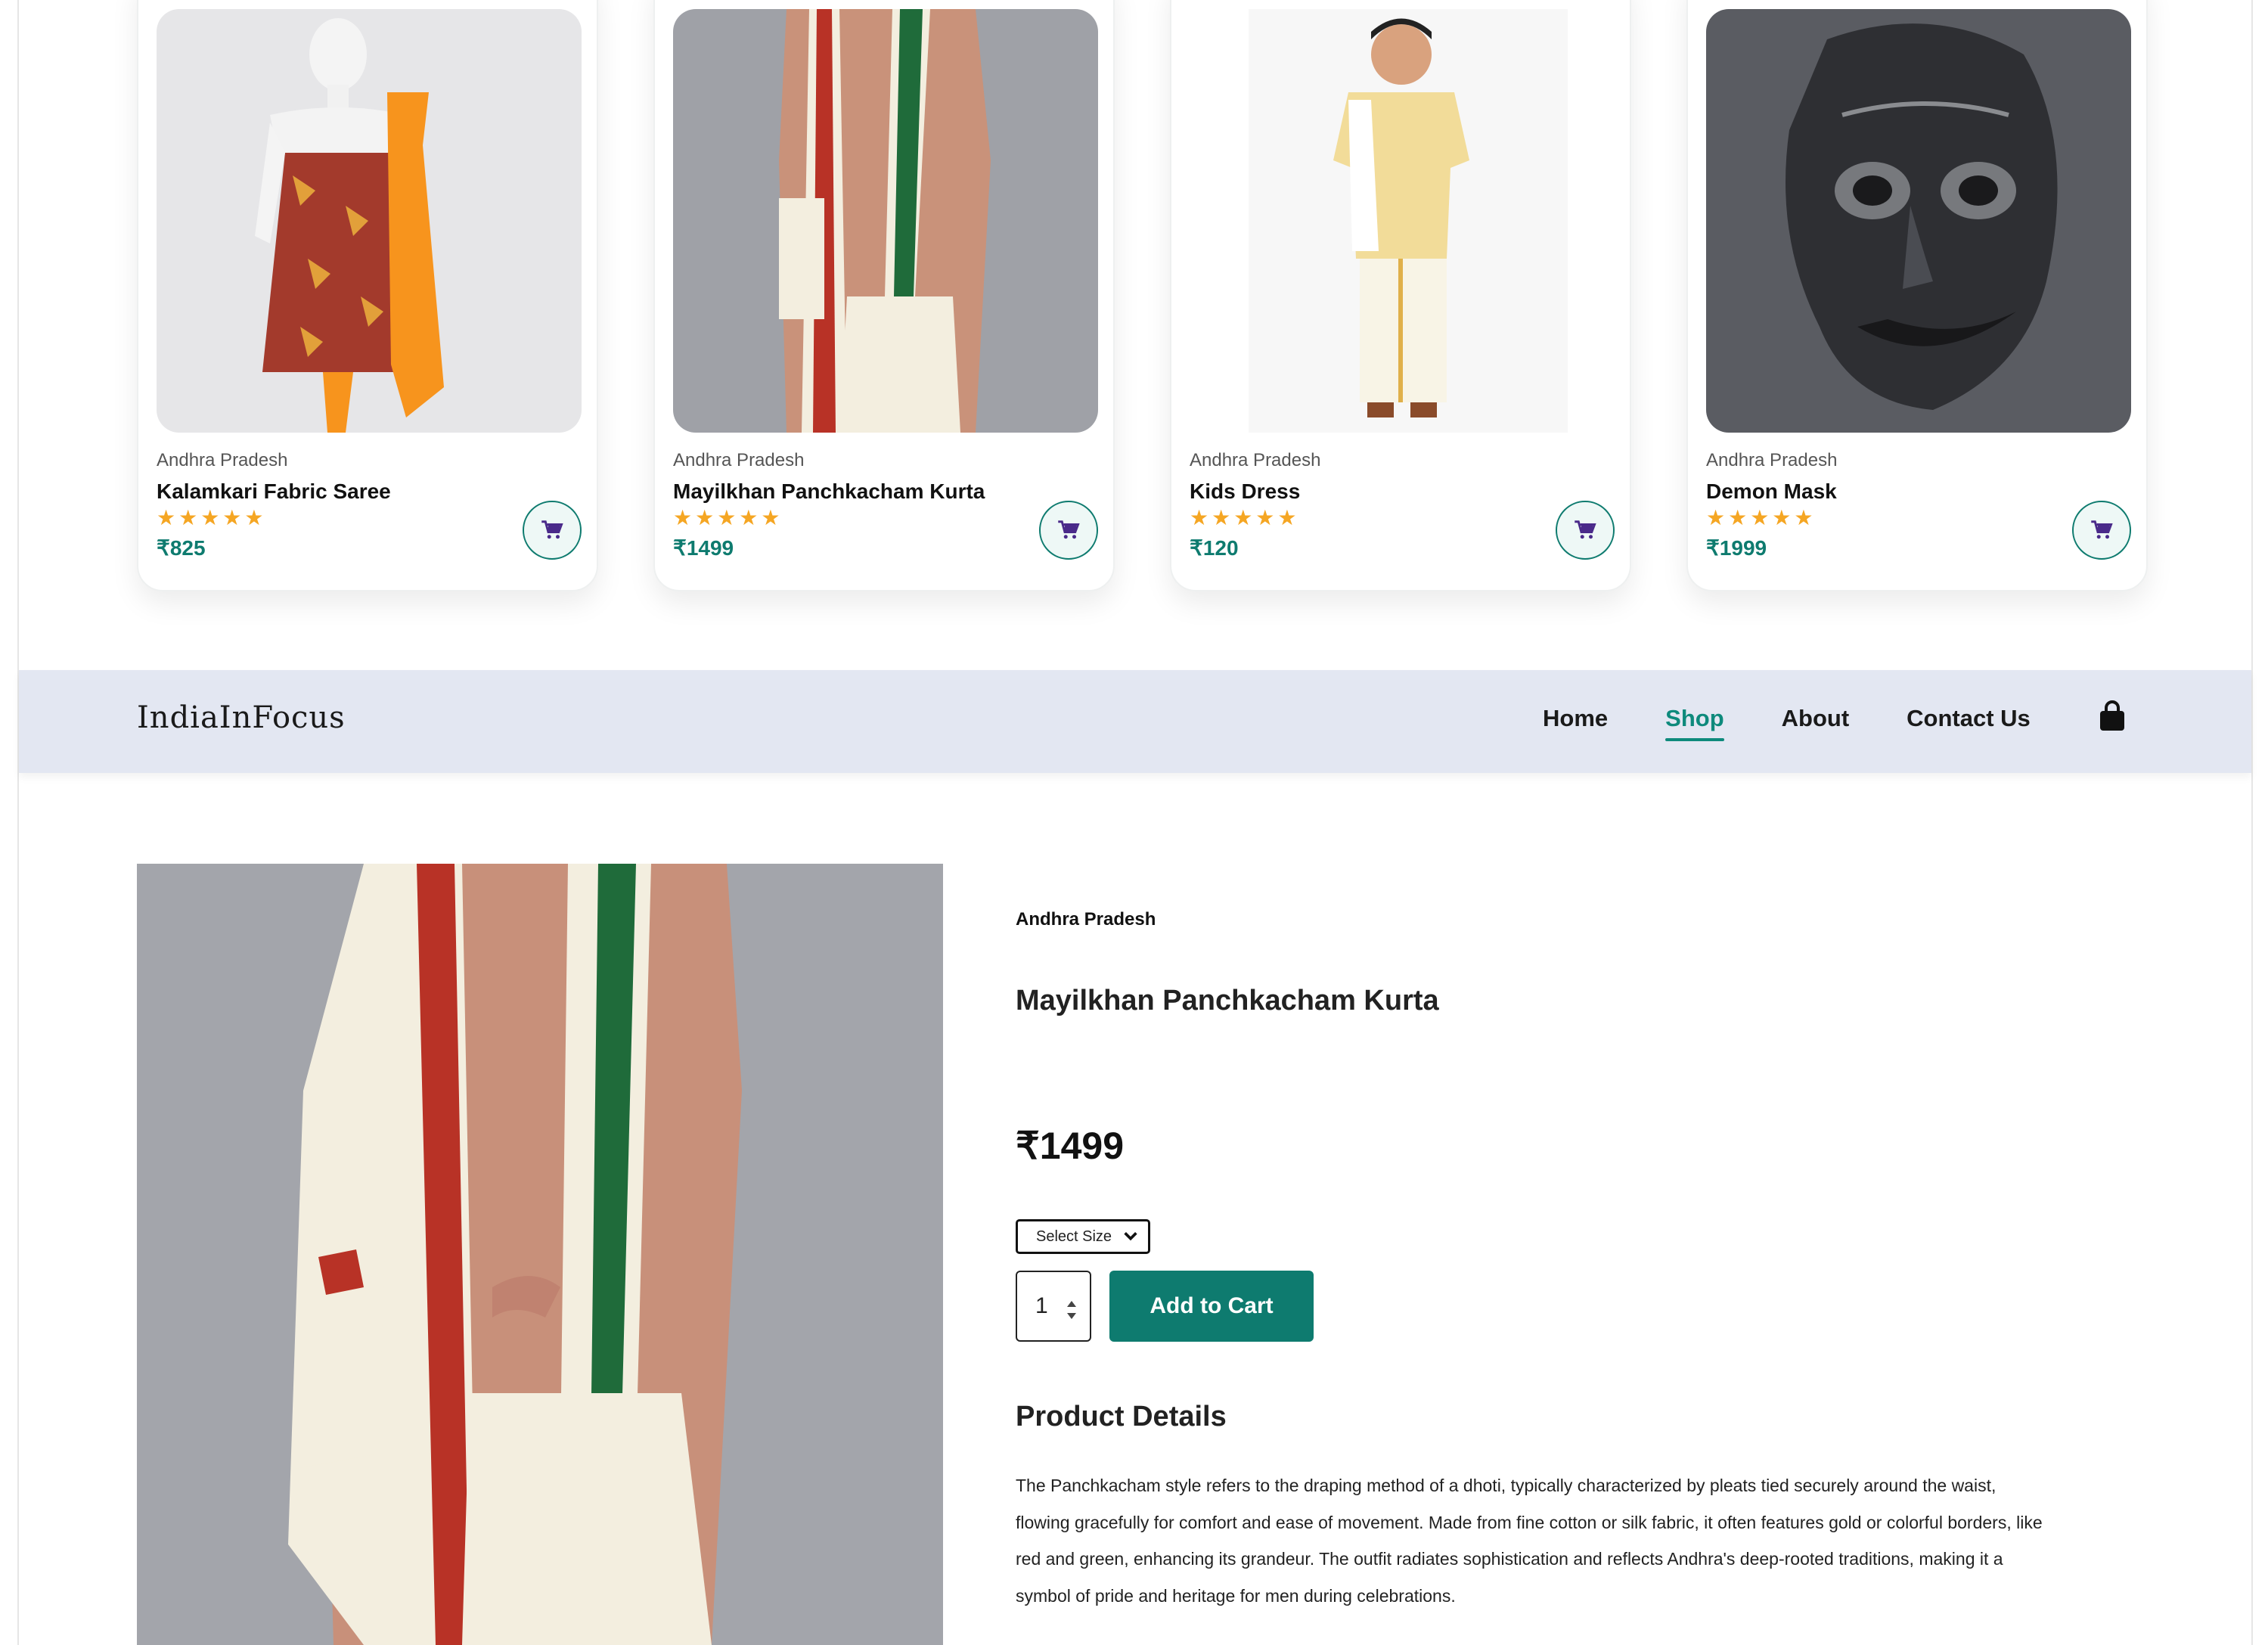 This screenshot has width=2268, height=1645. I want to click on product-price: ₹1999, so click(1737, 548).